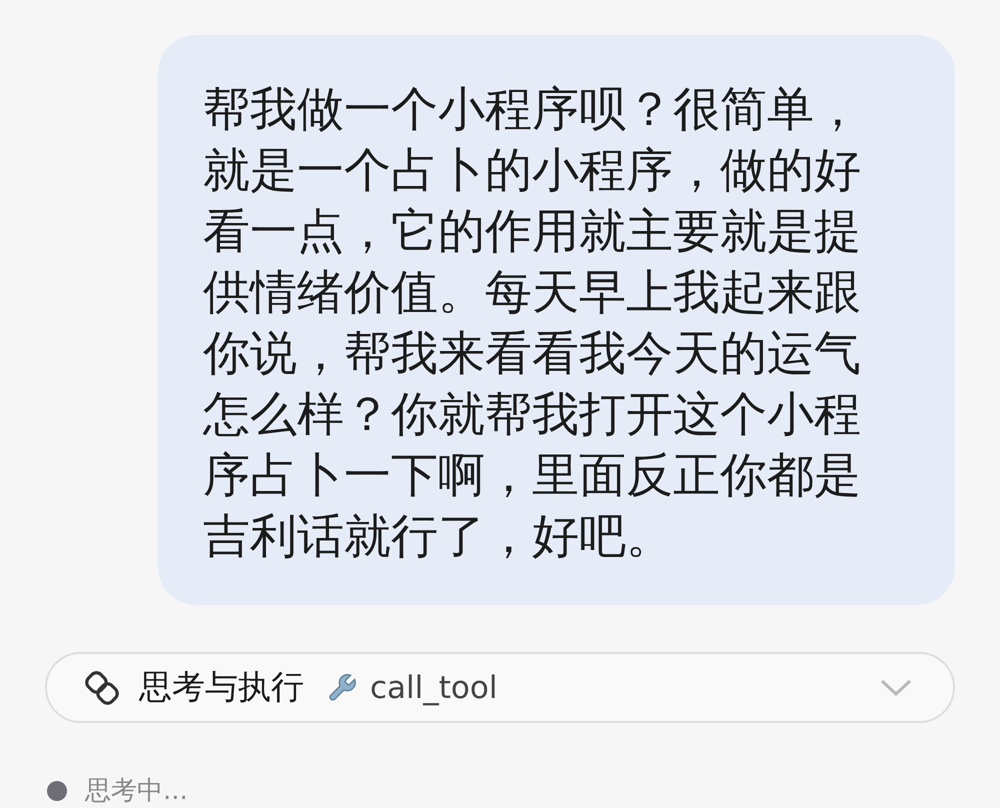 Image resolution: width=1000 pixels, height=808 pixels. Describe the element at coordinates (221, 687) in the screenshot. I see `process-title: 思考与执行` at that location.